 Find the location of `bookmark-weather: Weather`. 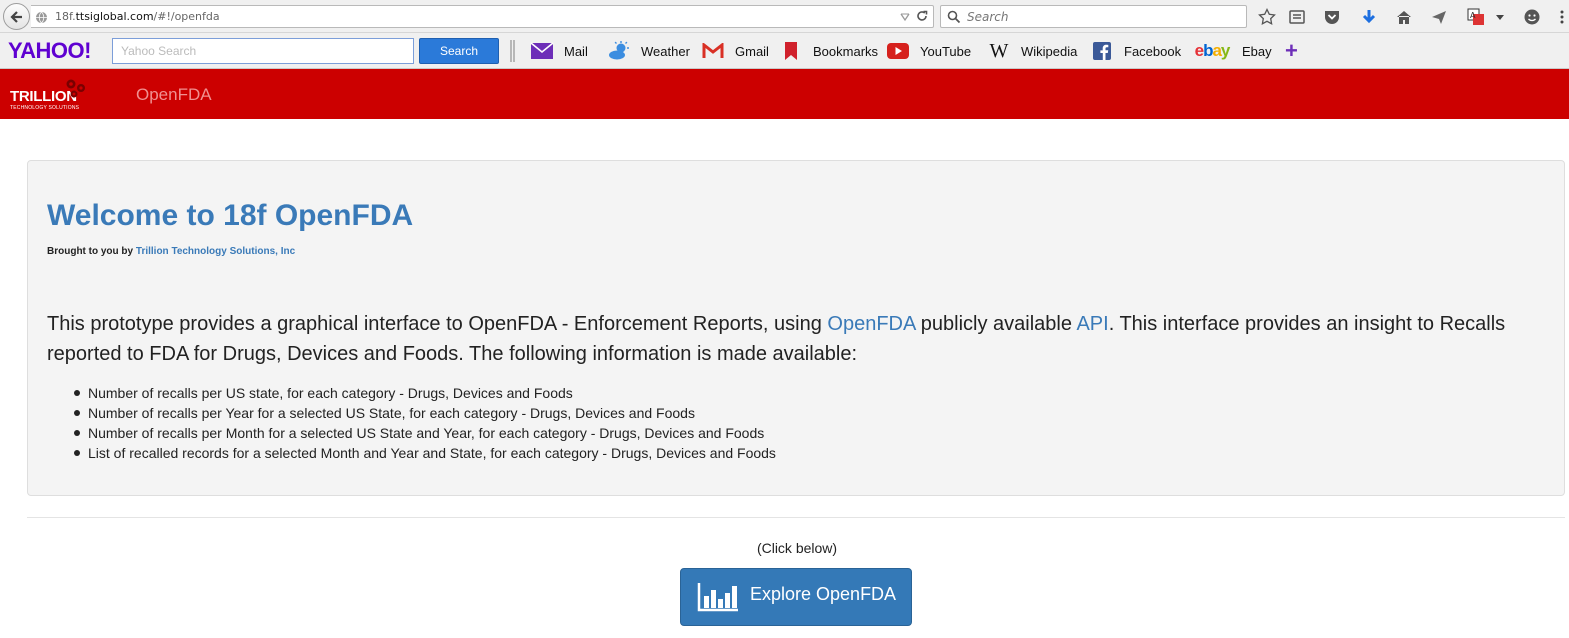

bookmark-weather: Weather is located at coordinates (648, 51).